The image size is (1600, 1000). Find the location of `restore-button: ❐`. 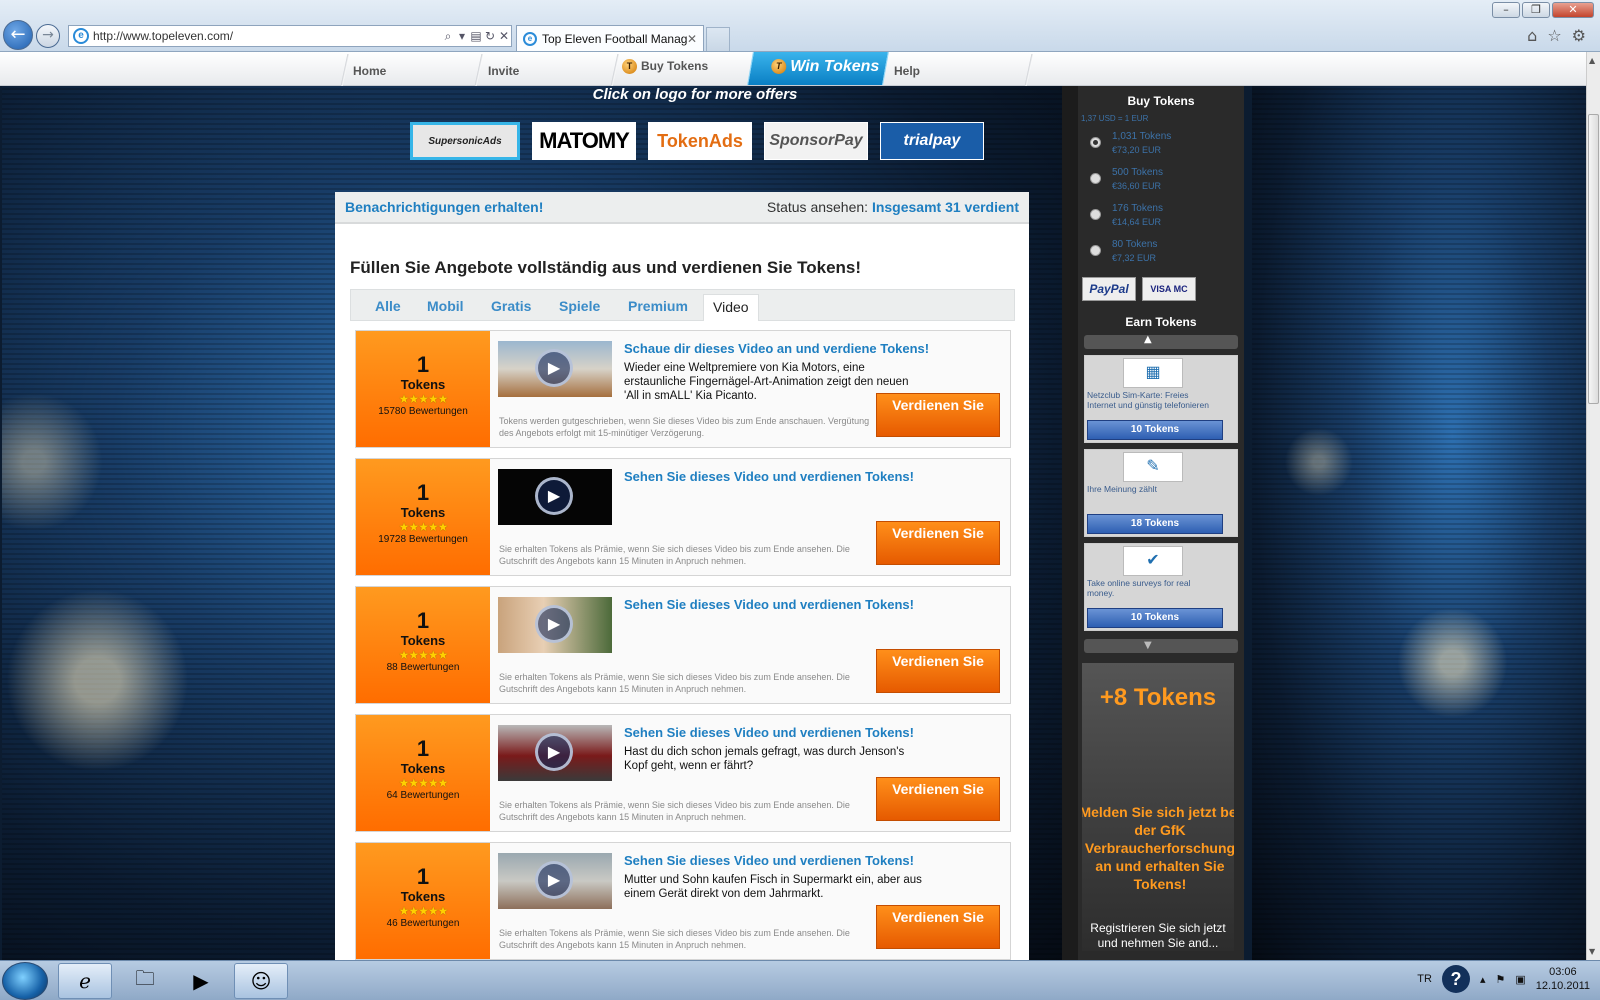

restore-button: ❐ is located at coordinates (1536, 10).